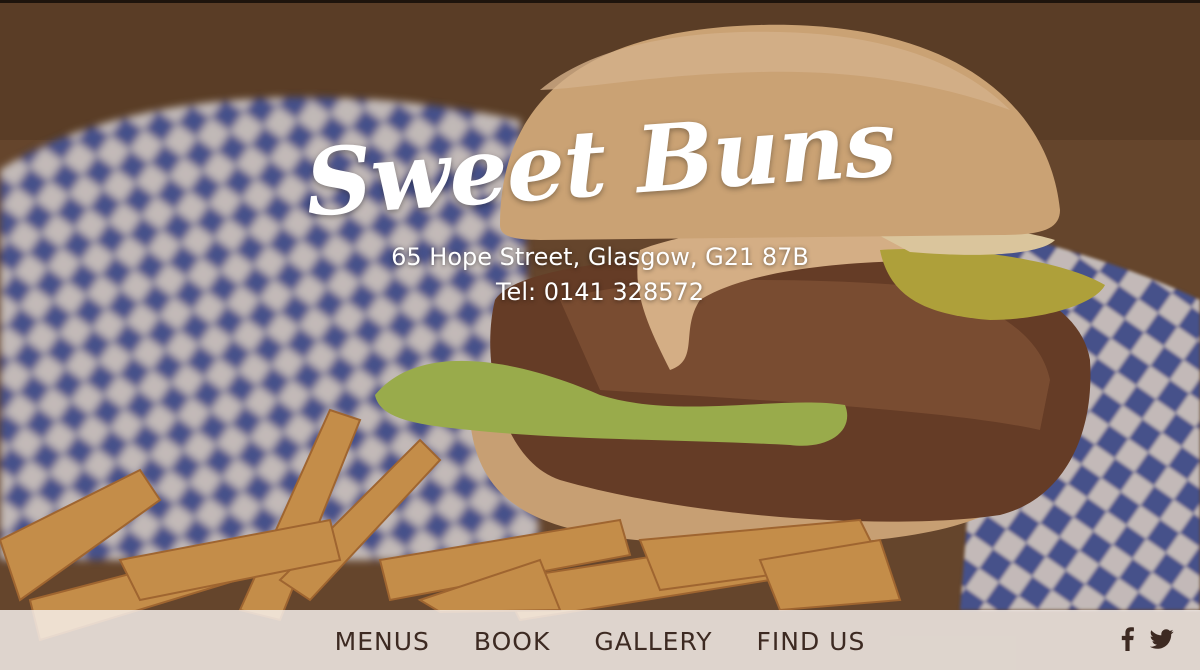  Describe the element at coordinates (600, 257) in the screenshot. I see `restaurant-address: 65 Hope Street, Glasgow, G21 87B` at that location.